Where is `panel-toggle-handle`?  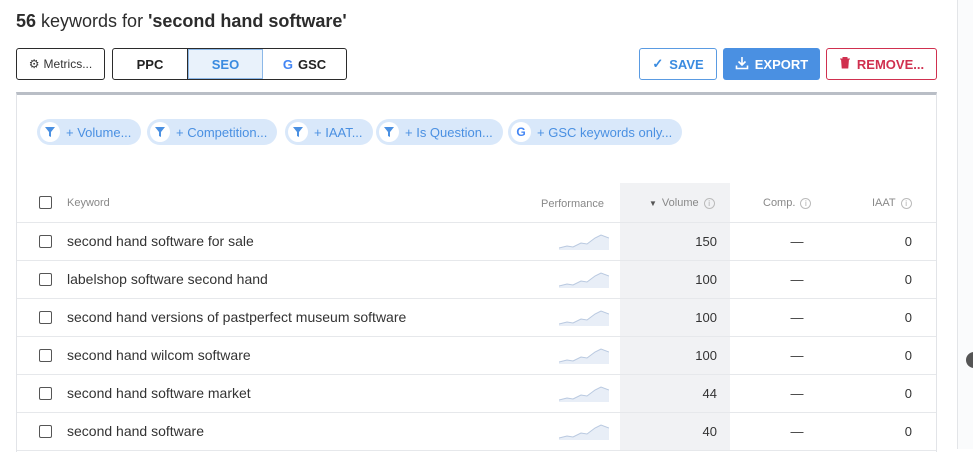
panel-toggle-handle is located at coordinates (969, 360).